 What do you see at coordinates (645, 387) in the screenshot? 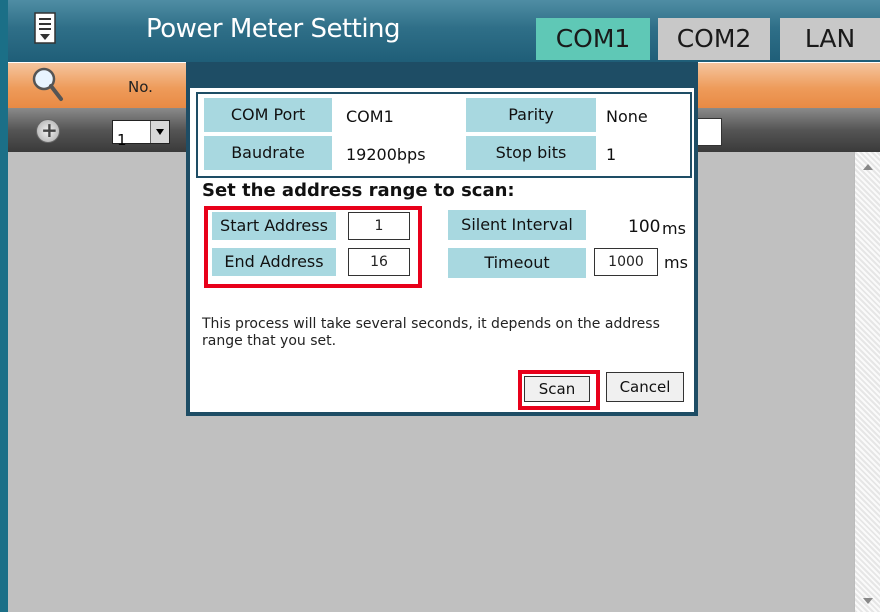
I see `cancel-button: Cancel` at bounding box center [645, 387].